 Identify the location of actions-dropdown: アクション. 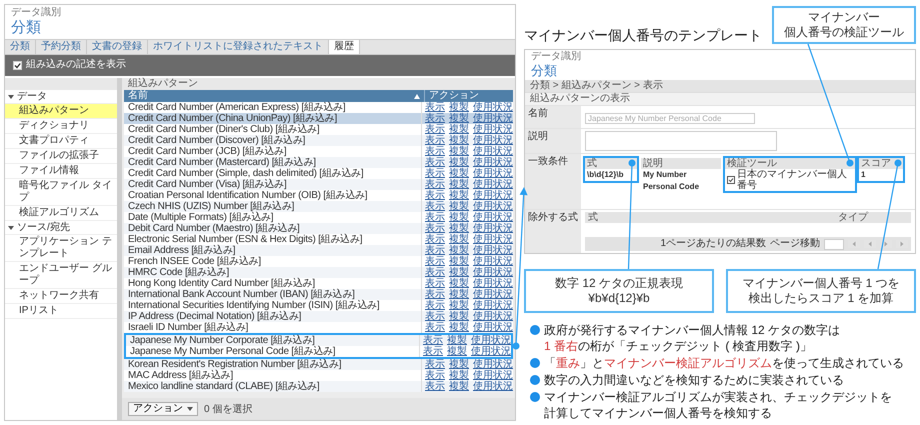
(163, 409).